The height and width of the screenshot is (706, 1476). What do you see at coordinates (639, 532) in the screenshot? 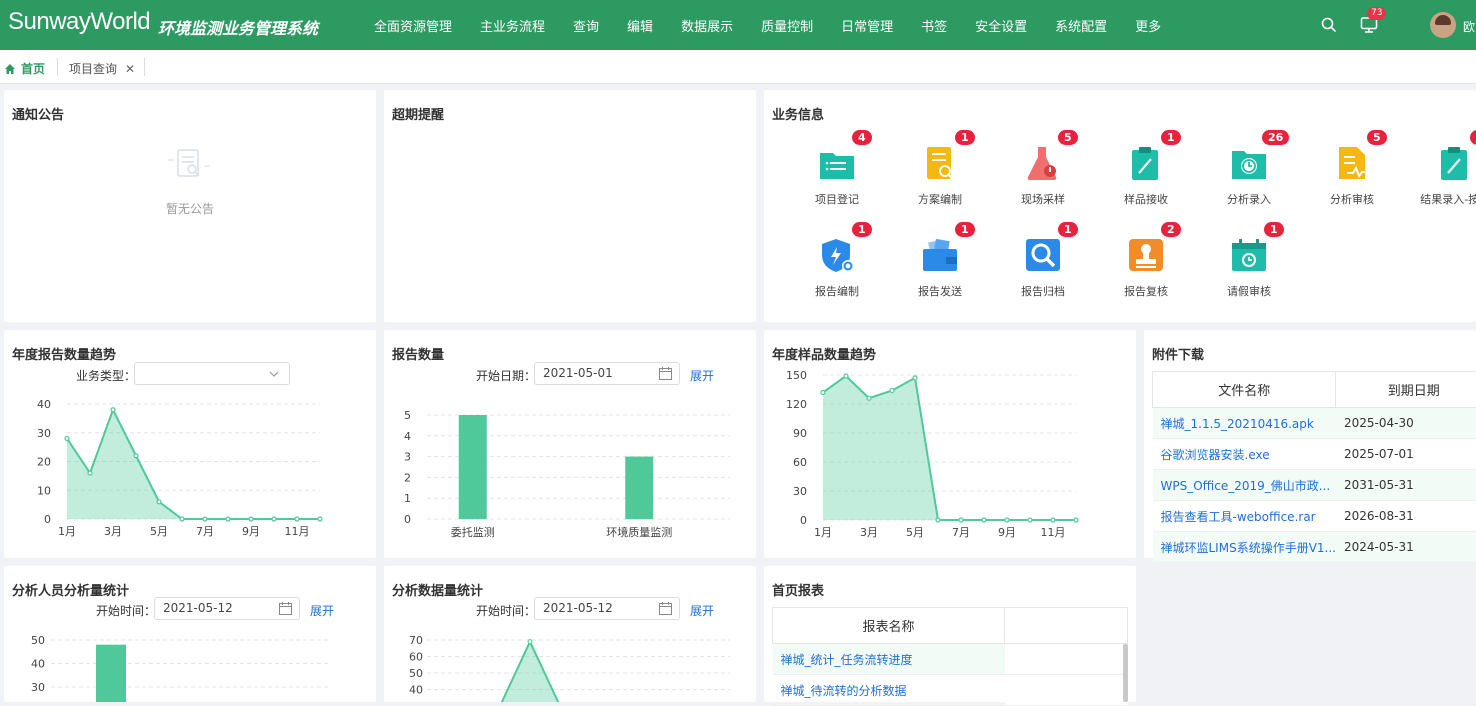
I see `x-tick-label: 环境质量监测` at bounding box center [639, 532].